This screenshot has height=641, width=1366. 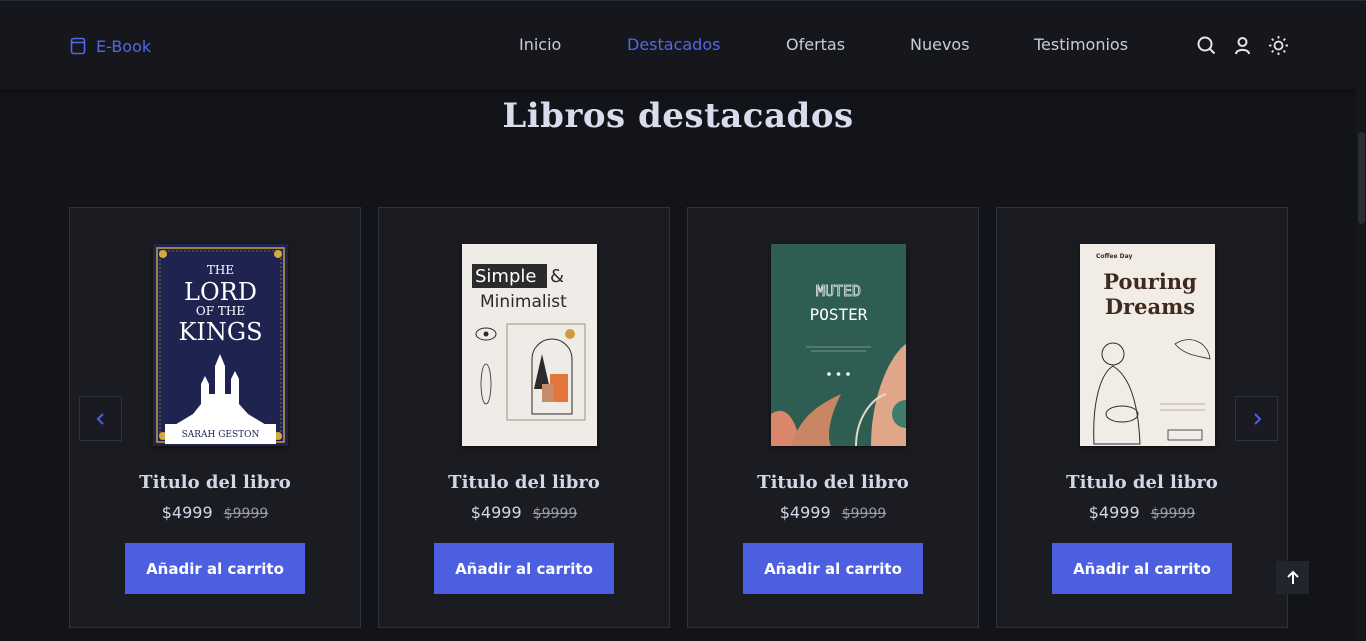 What do you see at coordinates (1150, 306) in the screenshot?
I see `cover-text: Dreams` at bounding box center [1150, 306].